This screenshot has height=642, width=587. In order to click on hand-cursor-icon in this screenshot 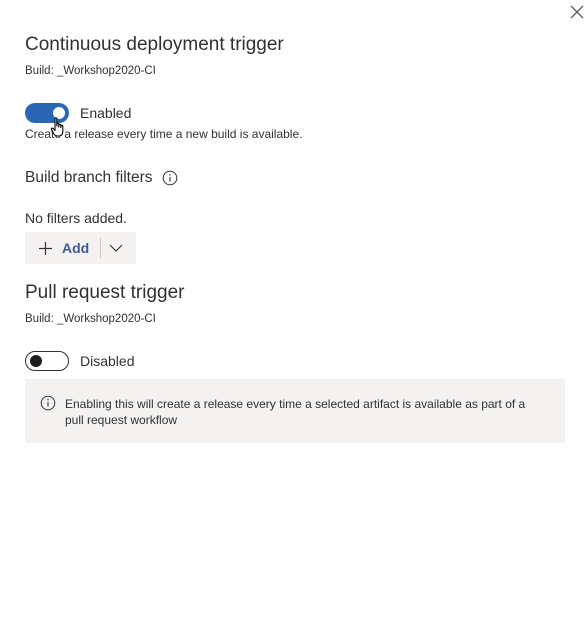, I will do `click(57, 127)`.